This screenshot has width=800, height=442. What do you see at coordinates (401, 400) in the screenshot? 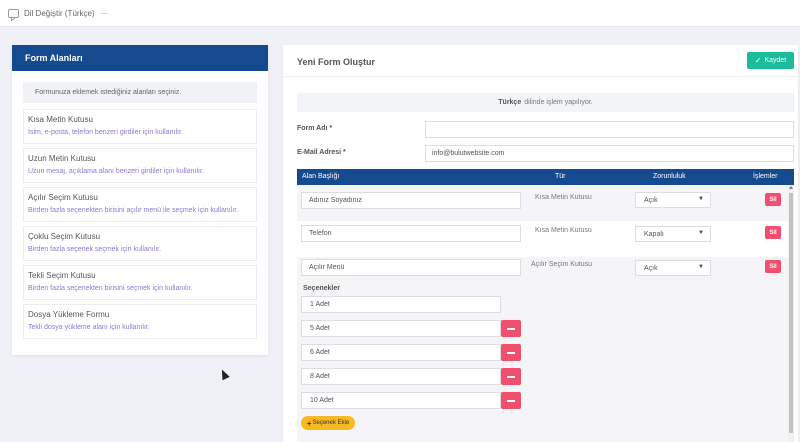
I see `option-input: 10 Adet` at bounding box center [401, 400].